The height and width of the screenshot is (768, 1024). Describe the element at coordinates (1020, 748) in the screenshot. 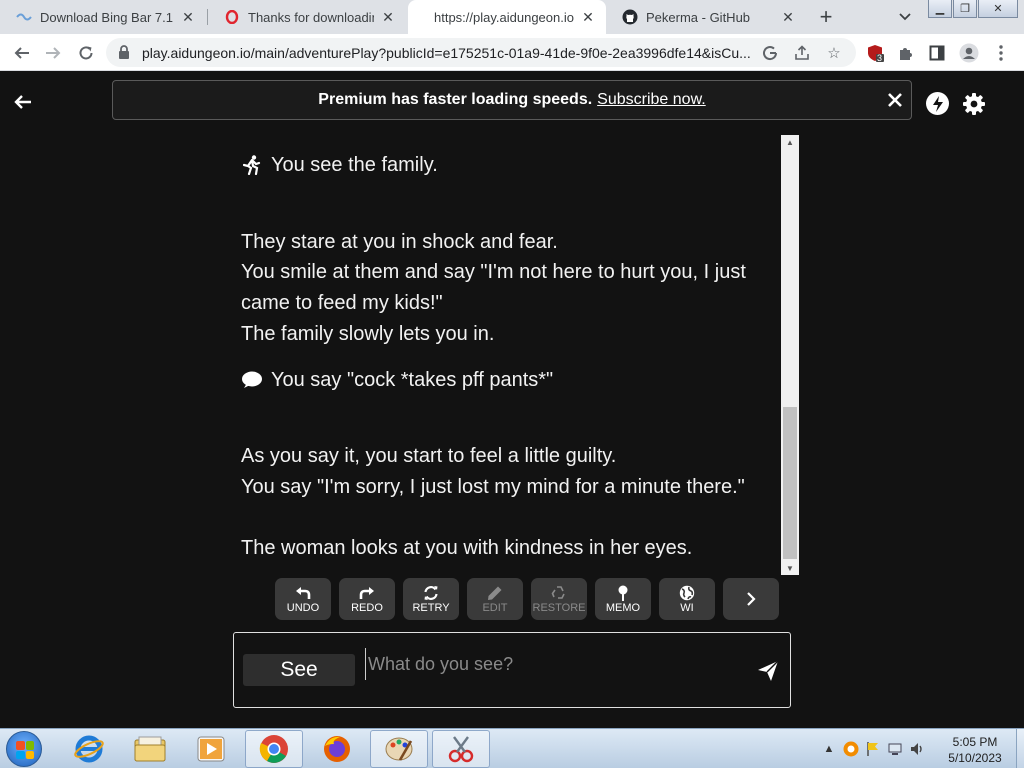

I see `show-desktop-button` at that location.